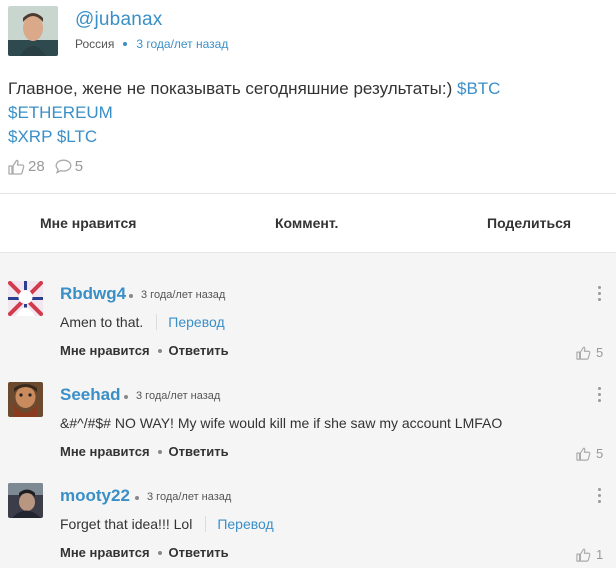  What do you see at coordinates (88, 223) in the screenshot?
I see `like-button: Мне нравится` at bounding box center [88, 223].